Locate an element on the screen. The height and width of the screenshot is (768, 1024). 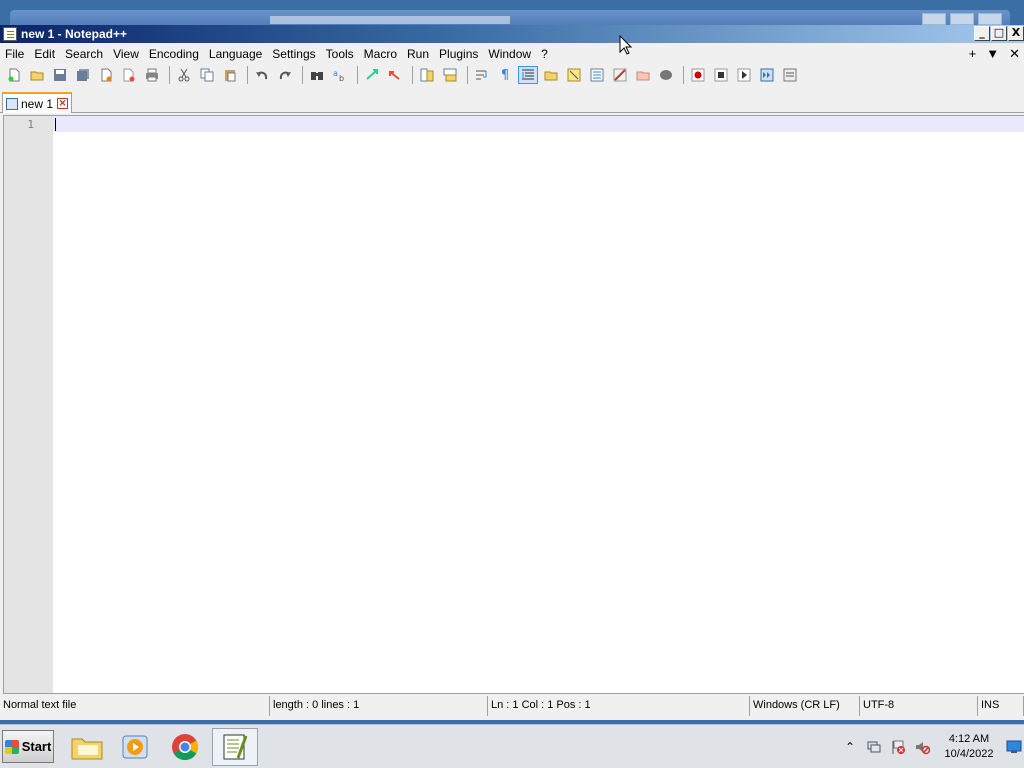
close-button: X is located at coordinates (1016, 33).